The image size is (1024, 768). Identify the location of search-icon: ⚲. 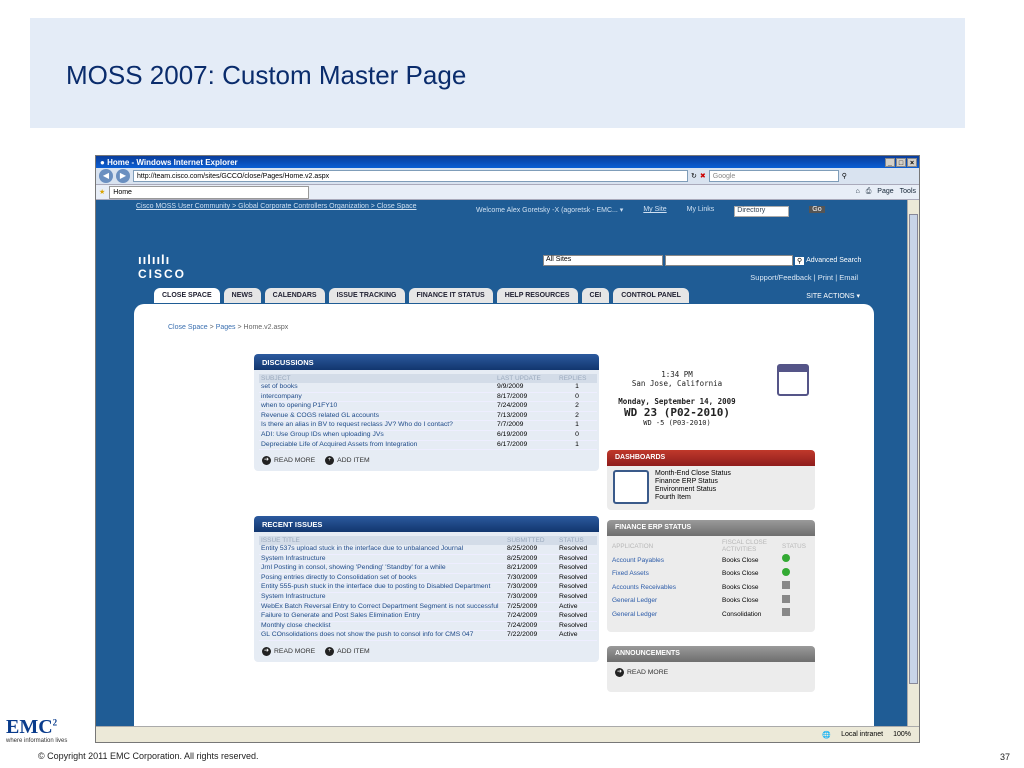
(844, 176).